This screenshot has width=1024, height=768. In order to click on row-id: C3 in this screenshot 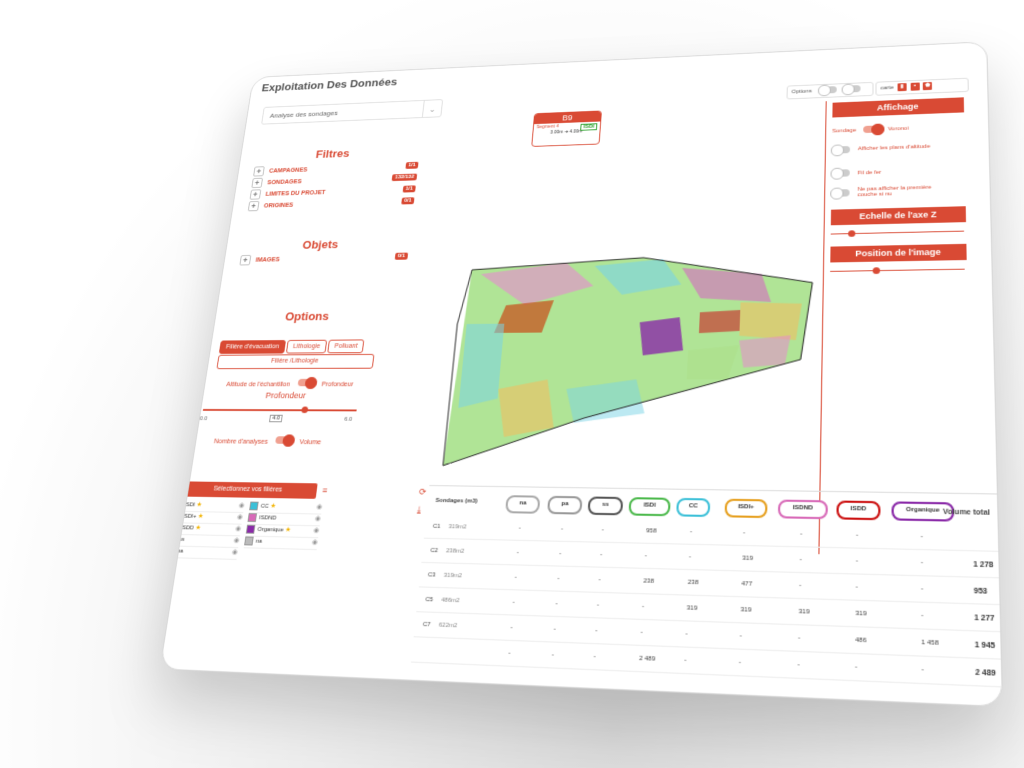, I will do `click(431, 575)`.